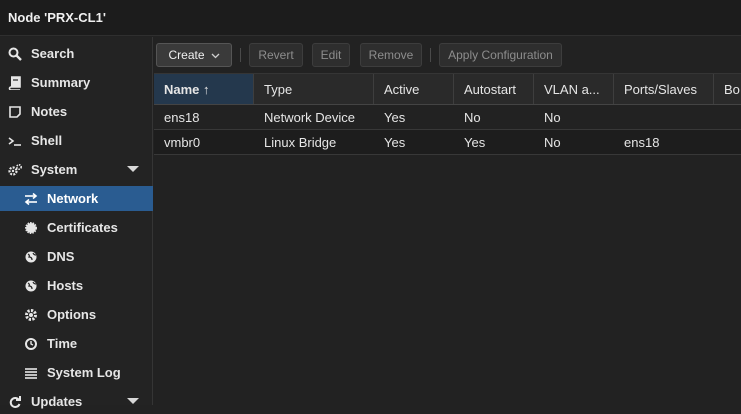 The image size is (741, 414). What do you see at coordinates (31, 199) in the screenshot?
I see `exchange-icon` at bounding box center [31, 199].